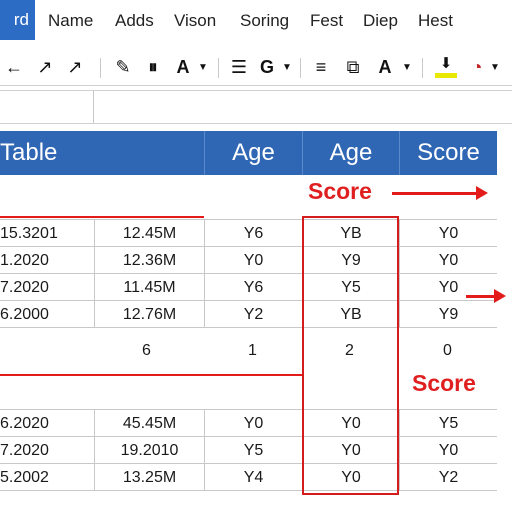 The height and width of the screenshot is (512, 512). I want to click on table-cell: 15.3201, so click(47, 233).